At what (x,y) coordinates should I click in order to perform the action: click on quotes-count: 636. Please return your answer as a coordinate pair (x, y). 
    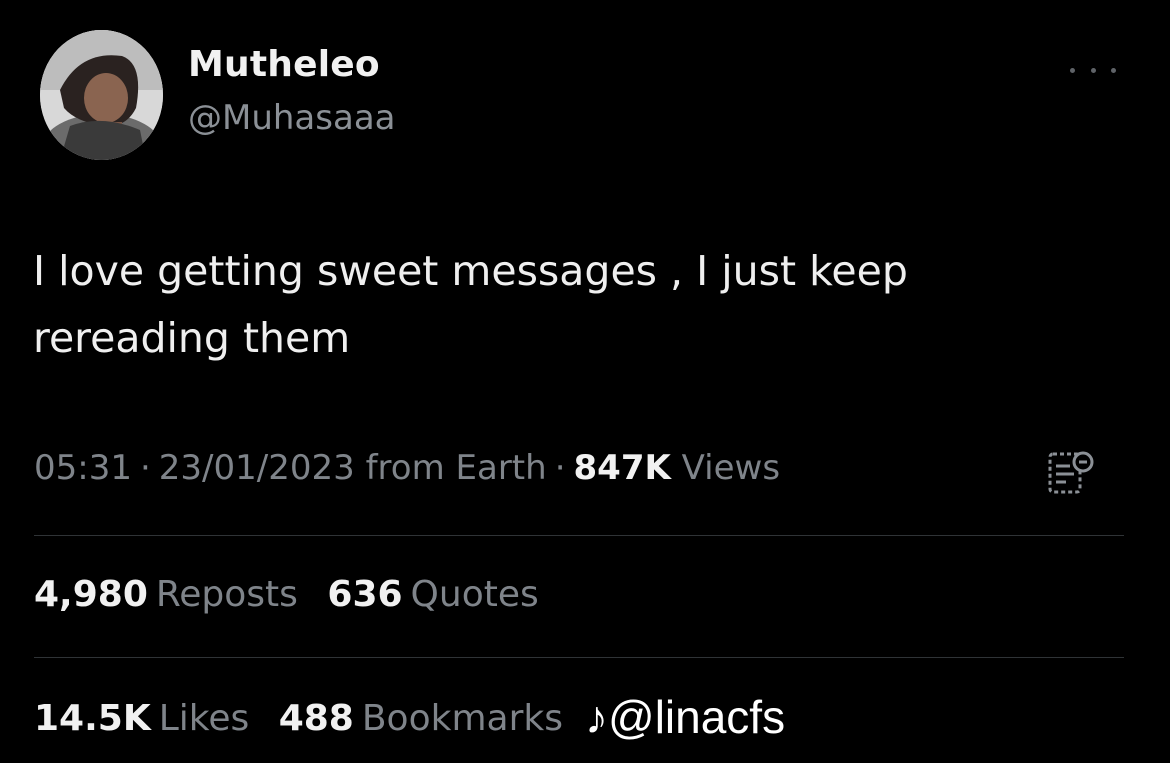
    Looking at the image, I should click on (365, 594).